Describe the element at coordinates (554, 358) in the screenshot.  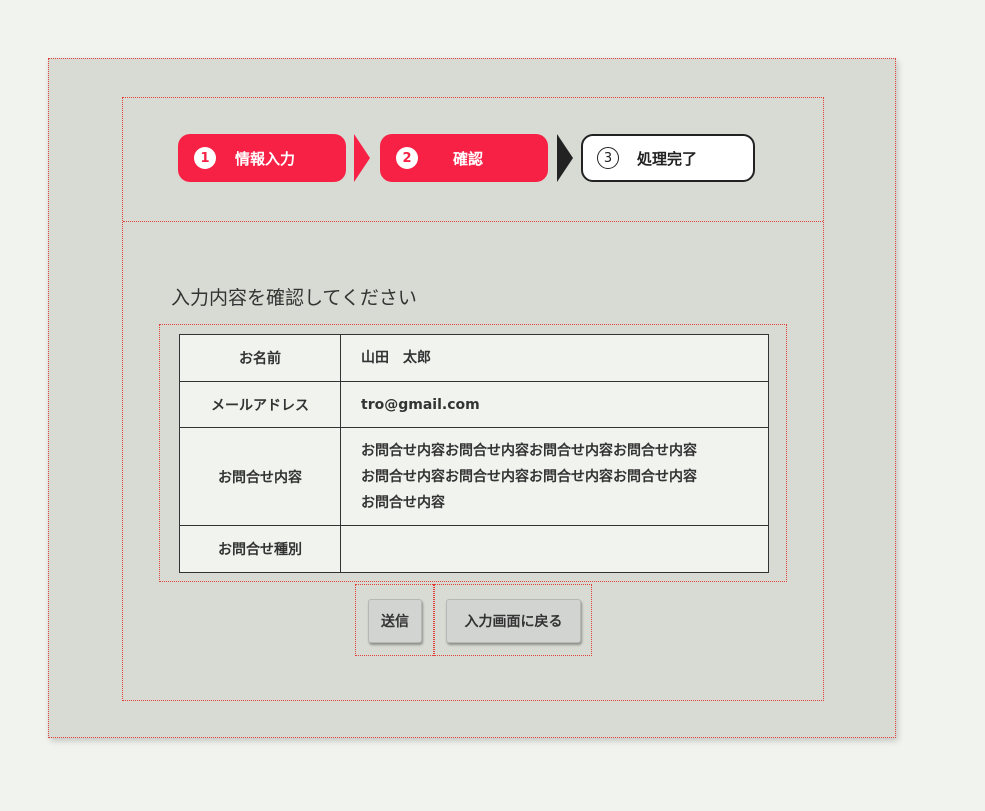
I see `row-value-name: 山田 太郎` at that location.